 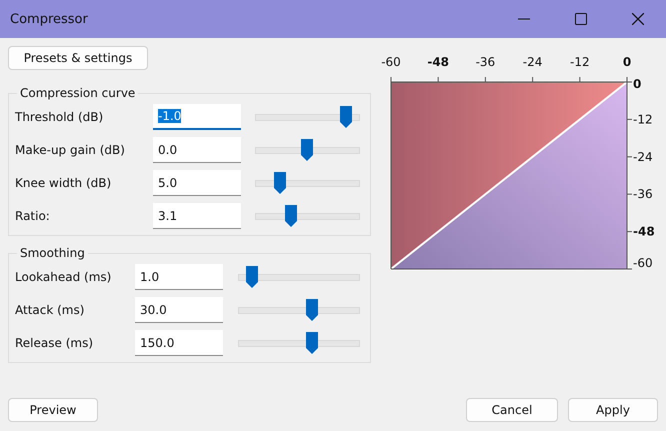 I want to click on close-icon, so click(x=638, y=19).